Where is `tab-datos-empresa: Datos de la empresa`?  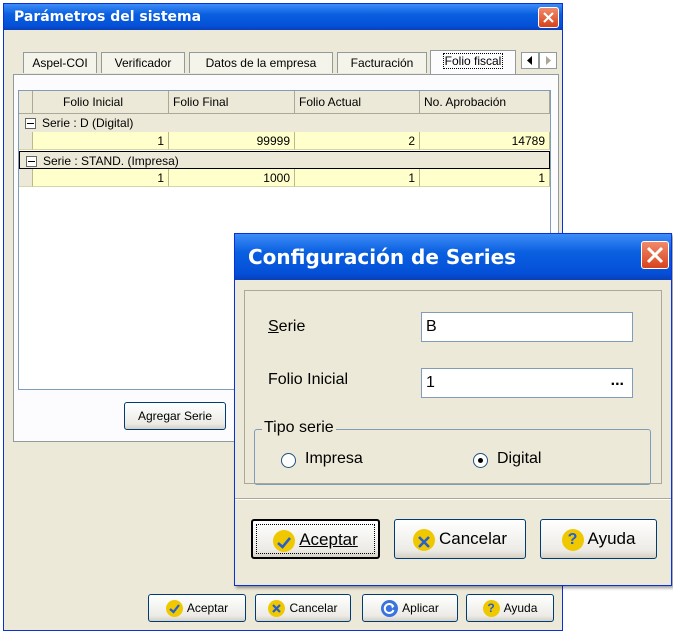 tab-datos-empresa: Datos de la empresa is located at coordinates (261, 62).